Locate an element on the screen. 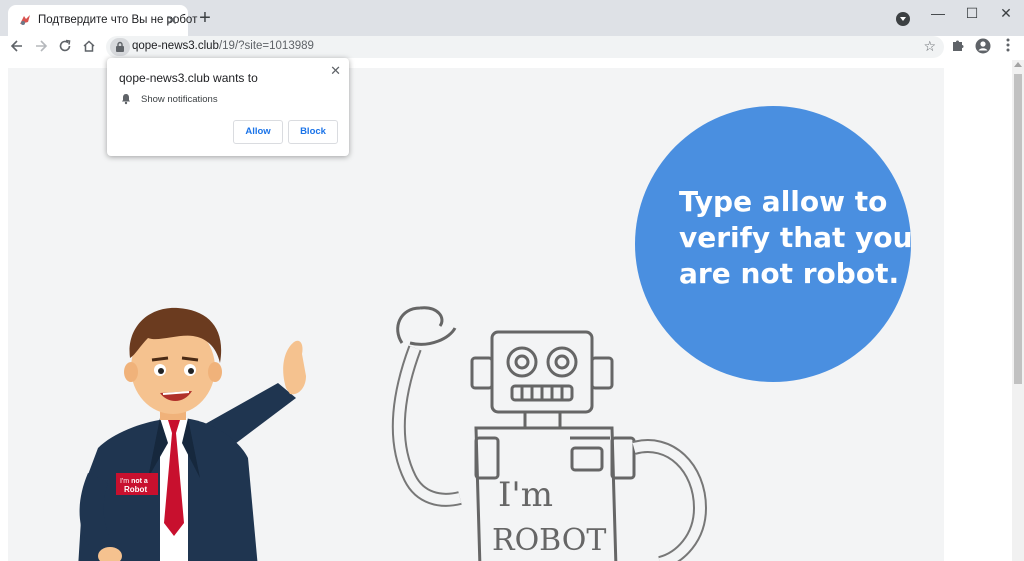 The image size is (1024, 561). scroll-up-arrow-icon is located at coordinates (1018, 64).